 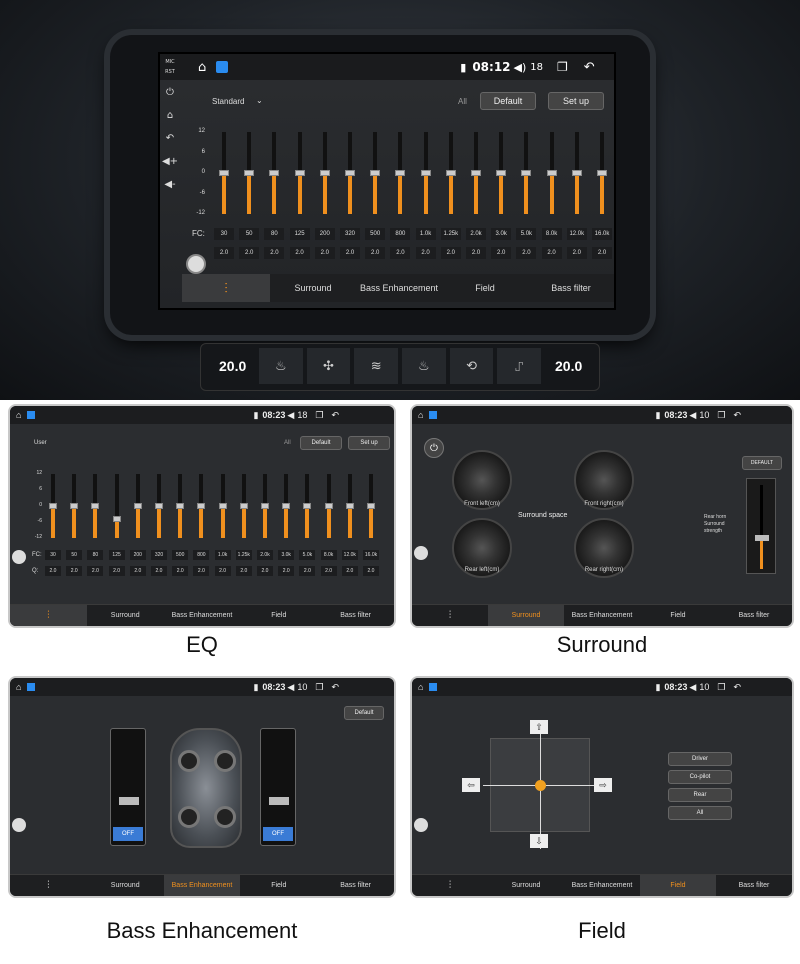 I want to click on copilot-button: Co-pilot, so click(x=700, y=777).